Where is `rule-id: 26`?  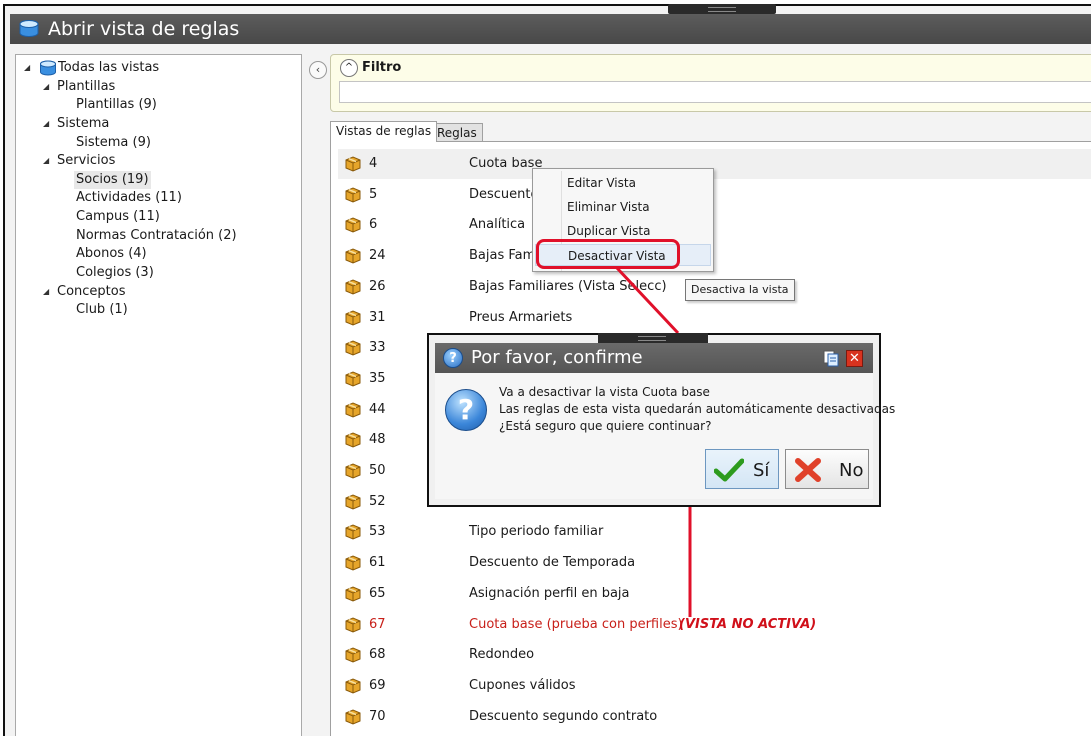
rule-id: 26 is located at coordinates (377, 286).